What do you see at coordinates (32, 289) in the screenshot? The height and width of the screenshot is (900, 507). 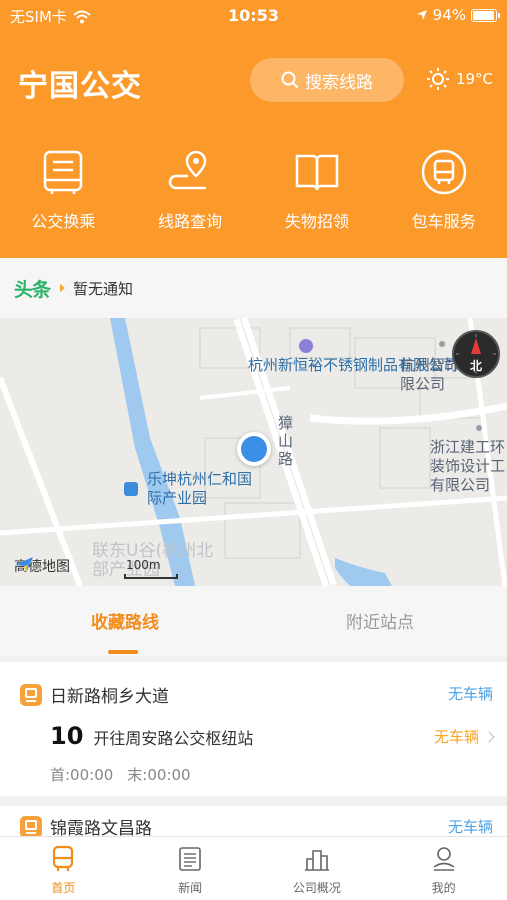 I see `toutiao-logo: 头条` at bounding box center [32, 289].